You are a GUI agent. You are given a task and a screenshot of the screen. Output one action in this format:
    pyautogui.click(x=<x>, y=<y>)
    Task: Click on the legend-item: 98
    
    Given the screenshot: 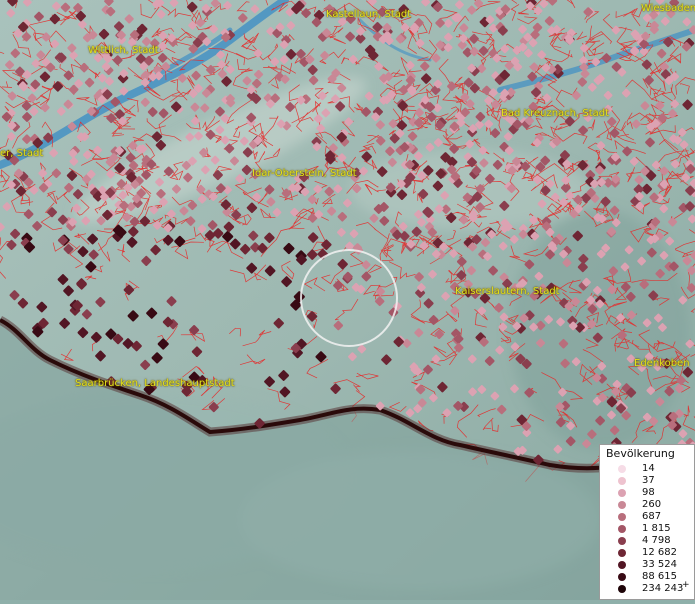 What is the action you would take?
    pyautogui.click(x=647, y=493)
    